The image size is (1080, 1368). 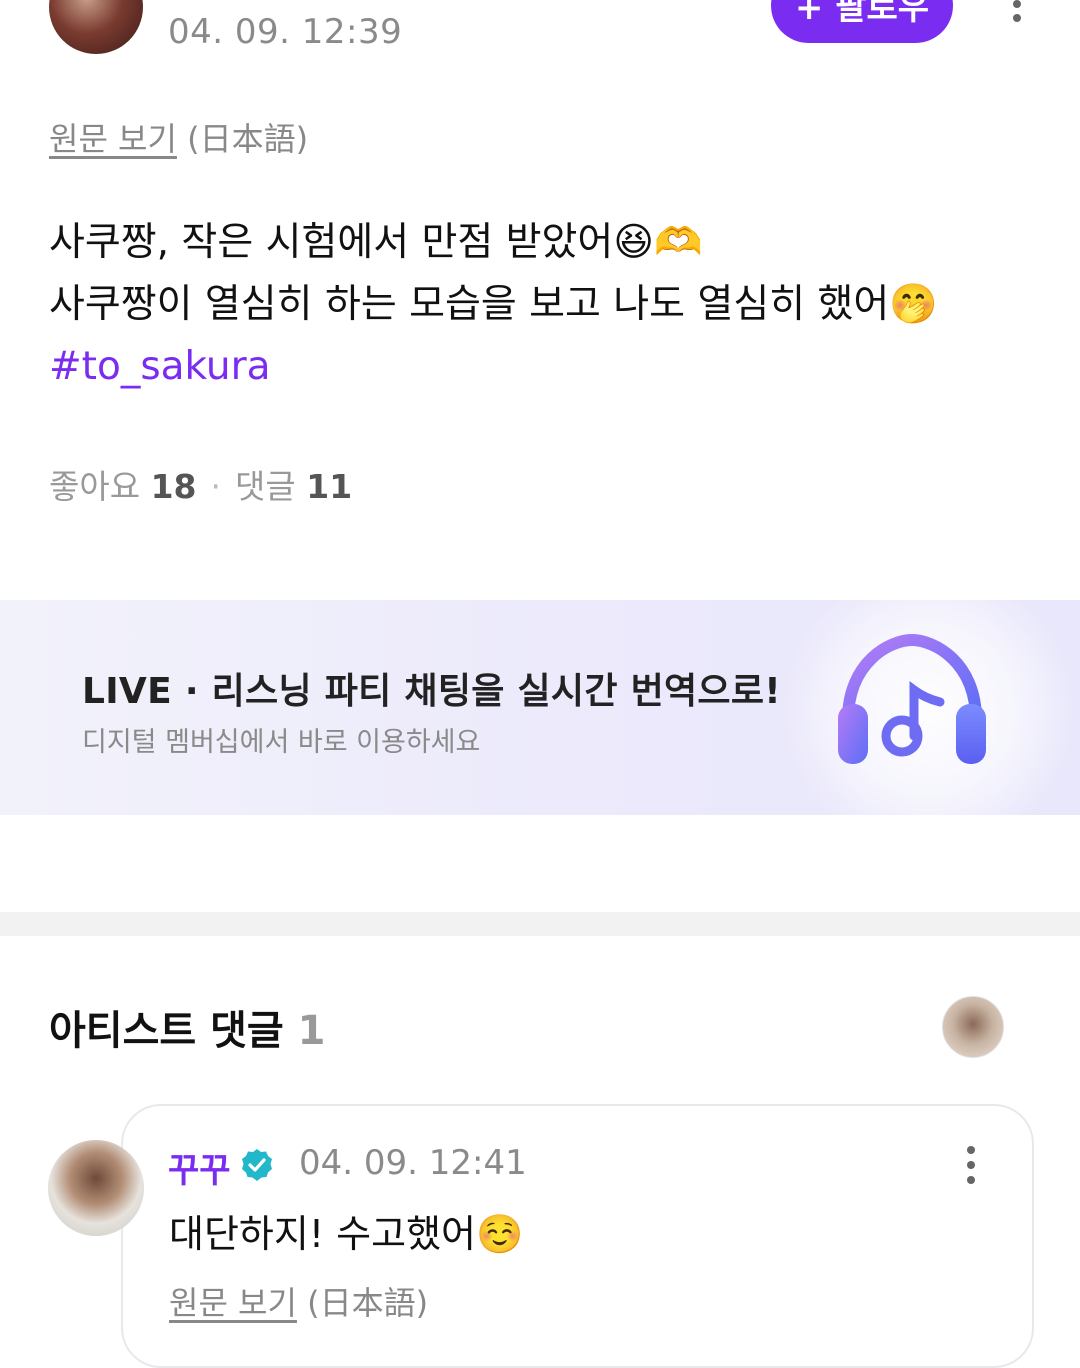 I want to click on commenter-name: 꾸꾸, so click(x=199, y=1167).